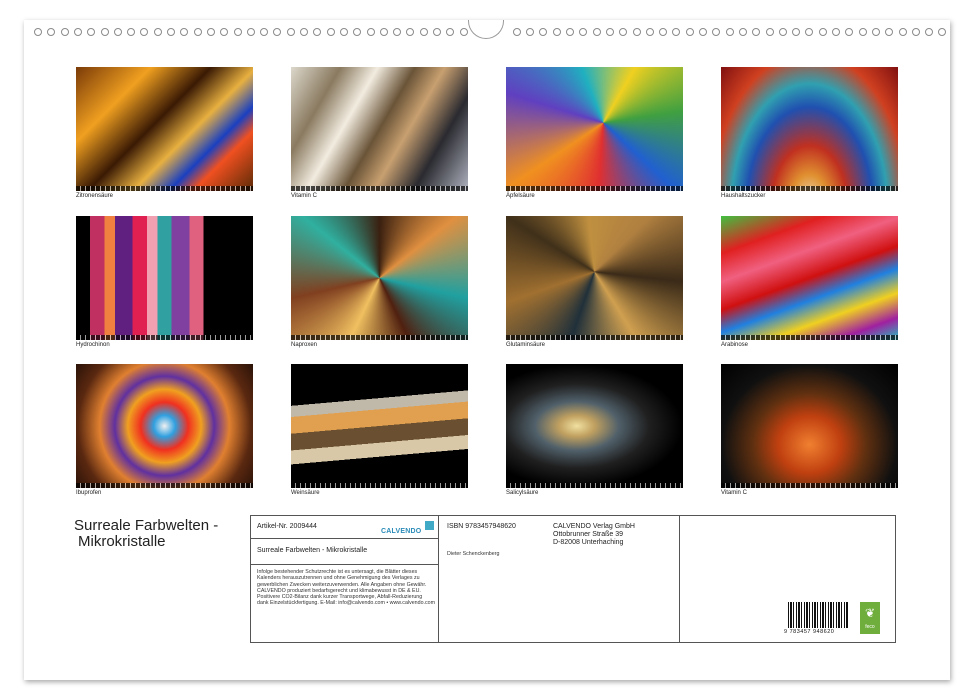 This screenshot has width=971, height=700. I want to click on title-line-2: Mikrokristalle, so click(122, 541).